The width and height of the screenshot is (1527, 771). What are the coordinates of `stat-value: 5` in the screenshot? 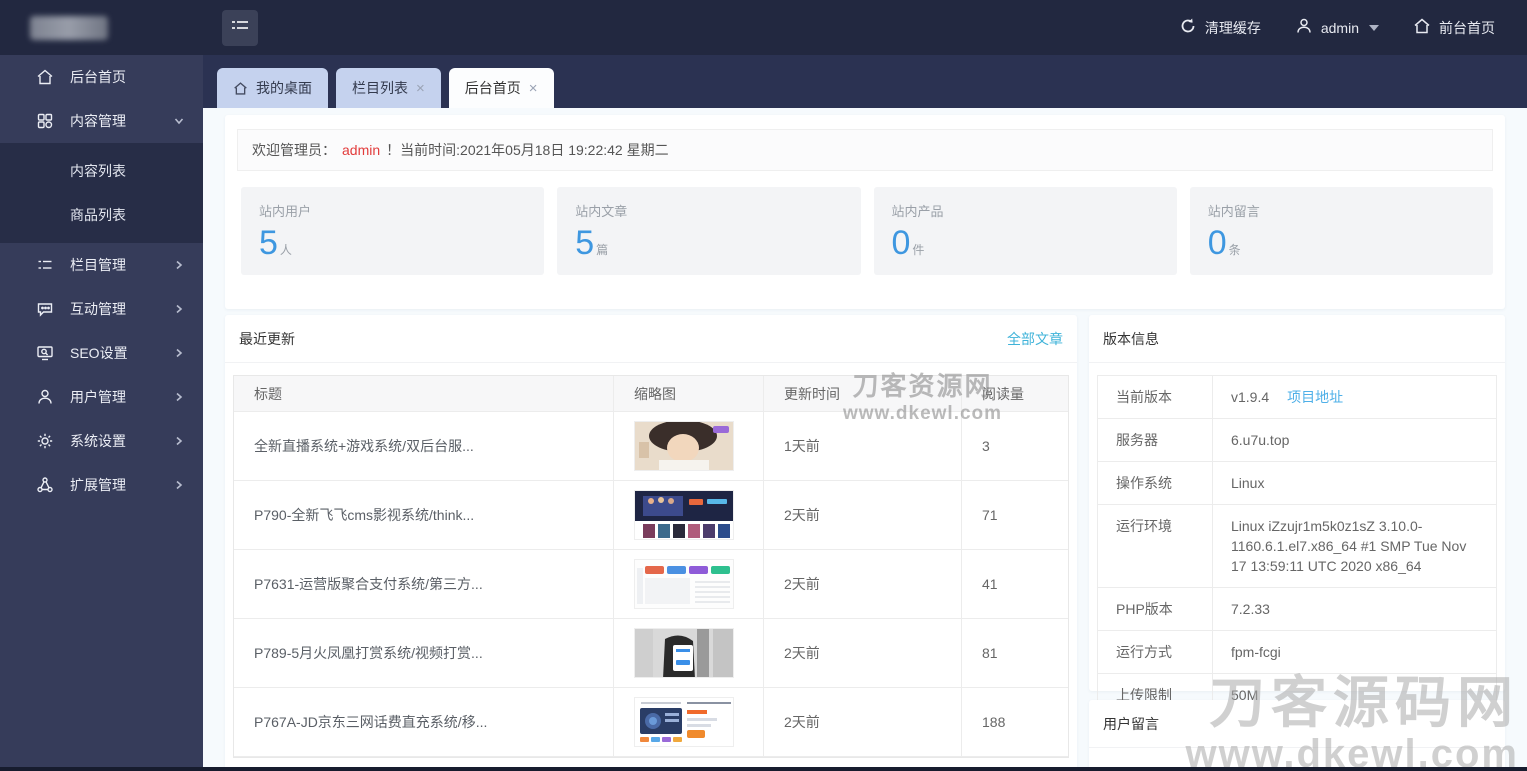 It's located at (585, 243).